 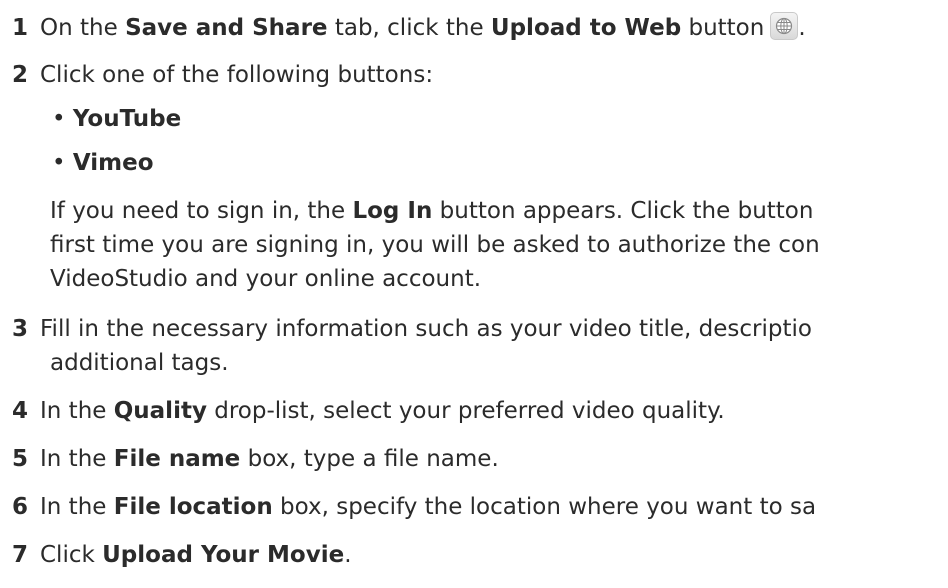 What do you see at coordinates (226, 28) in the screenshot?
I see `tab-name: Save and Share` at bounding box center [226, 28].